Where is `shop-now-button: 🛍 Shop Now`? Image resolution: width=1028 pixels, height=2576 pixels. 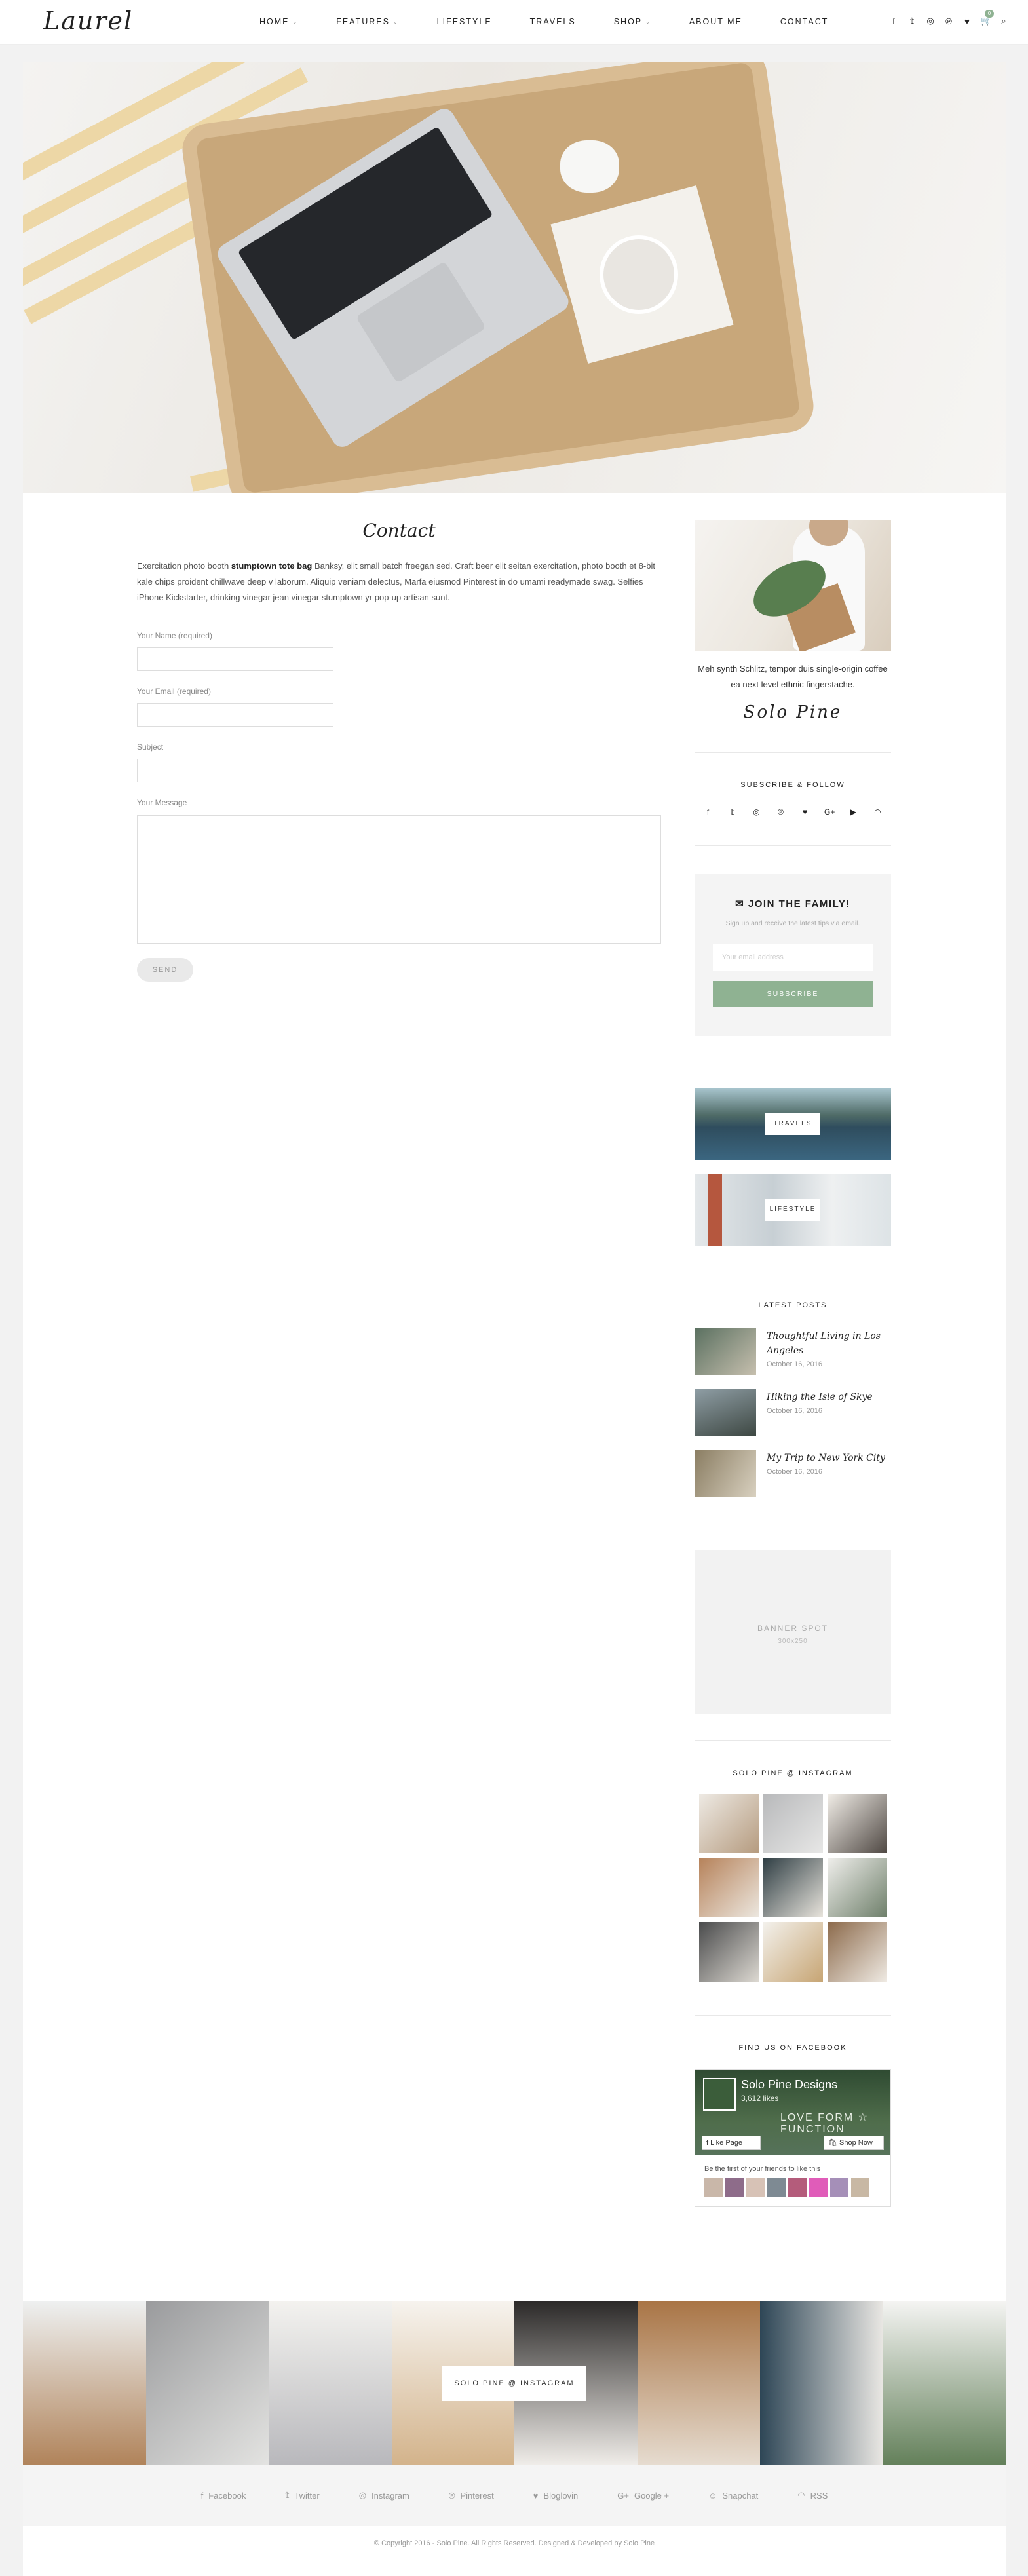
shop-now-button: 🛍 Shop Now is located at coordinates (854, 2143).